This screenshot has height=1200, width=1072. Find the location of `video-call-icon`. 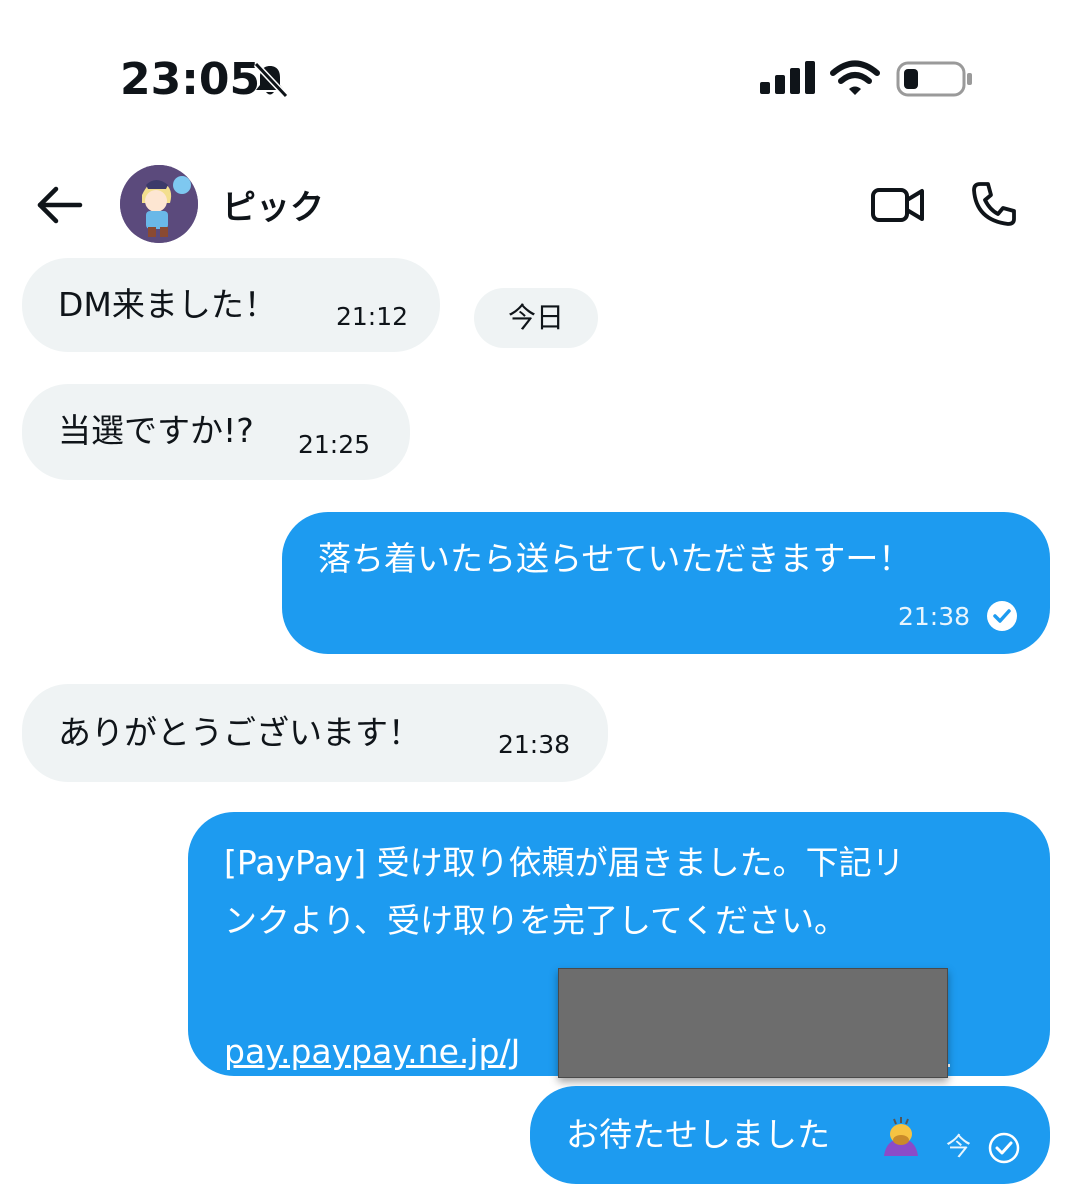

video-call-icon is located at coordinates (898, 205).